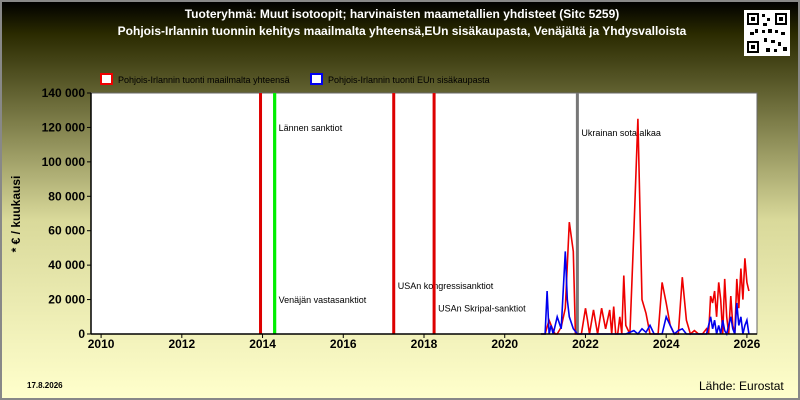  What do you see at coordinates (16, 214) in the screenshot?
I see `y-axis-label: * € / kuukausi` at bounding box center [16, 214].